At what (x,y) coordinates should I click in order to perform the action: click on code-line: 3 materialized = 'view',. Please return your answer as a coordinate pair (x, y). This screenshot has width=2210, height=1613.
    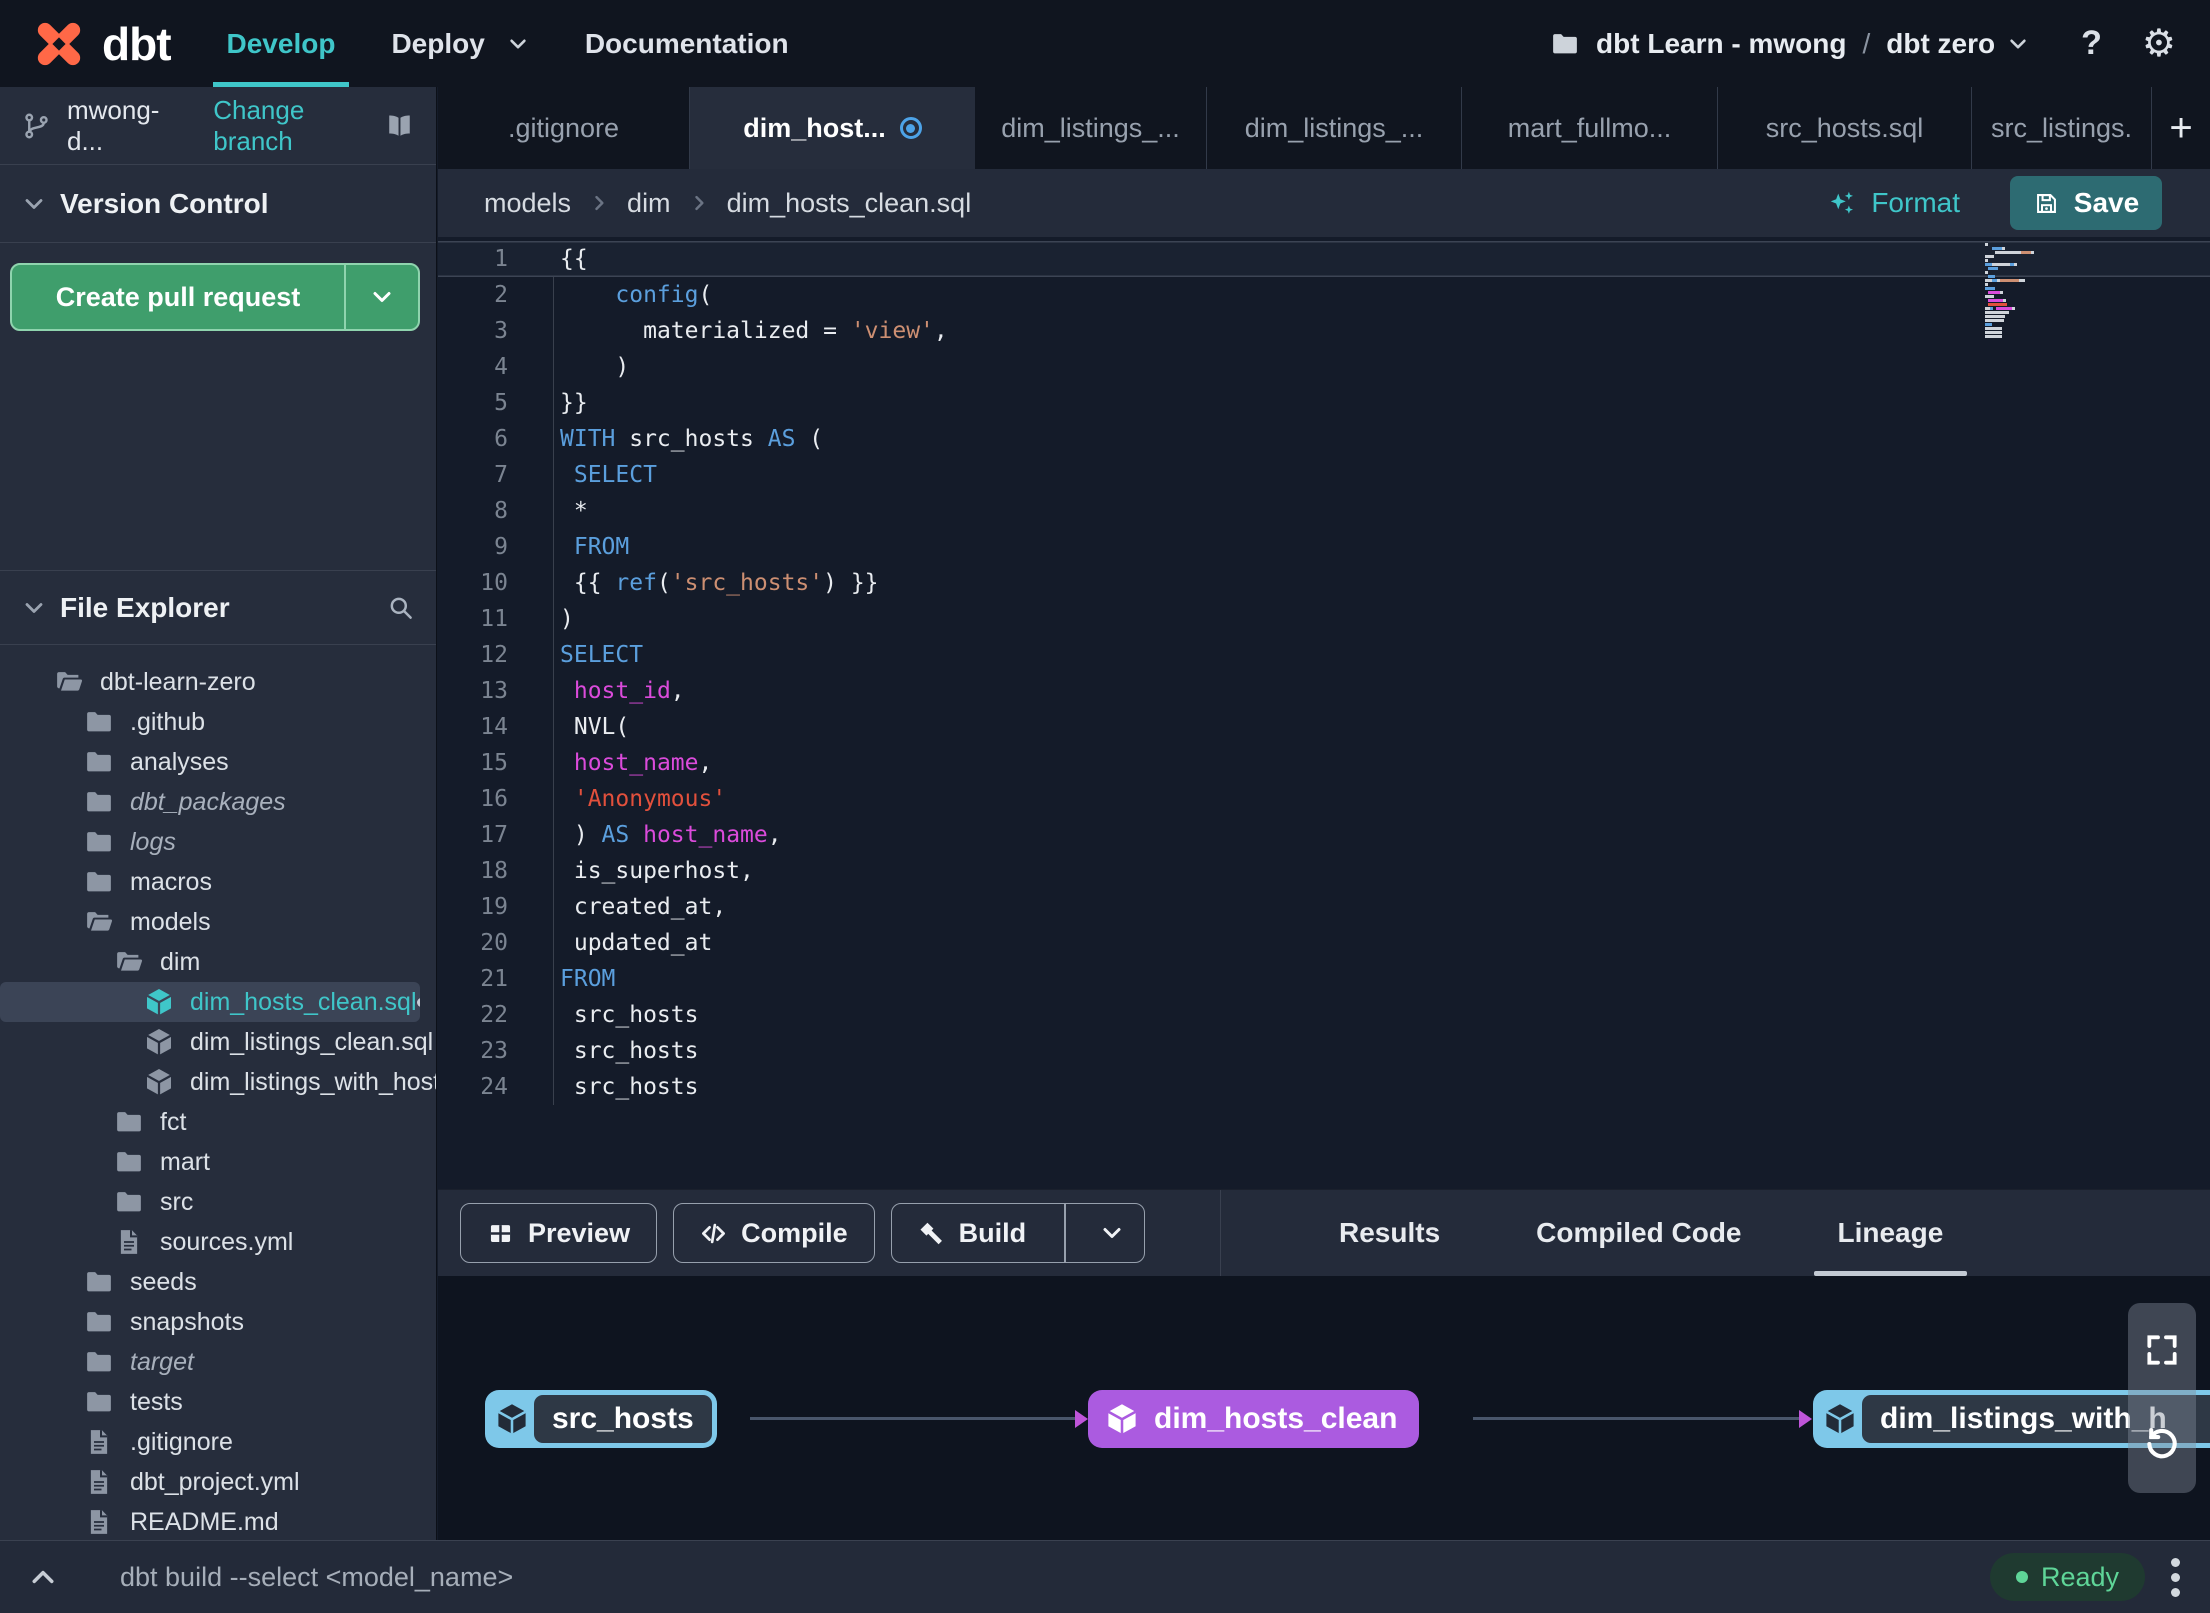
    Looking at the image, I should click on (1324, 331).